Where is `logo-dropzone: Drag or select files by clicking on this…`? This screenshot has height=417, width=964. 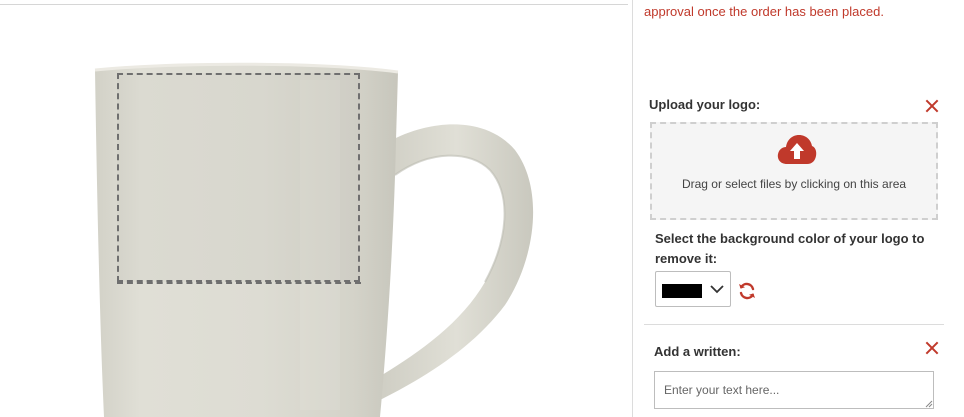
logo-dropzone: Drag or select files by clicking on this… is located at coordinates (794, 171).